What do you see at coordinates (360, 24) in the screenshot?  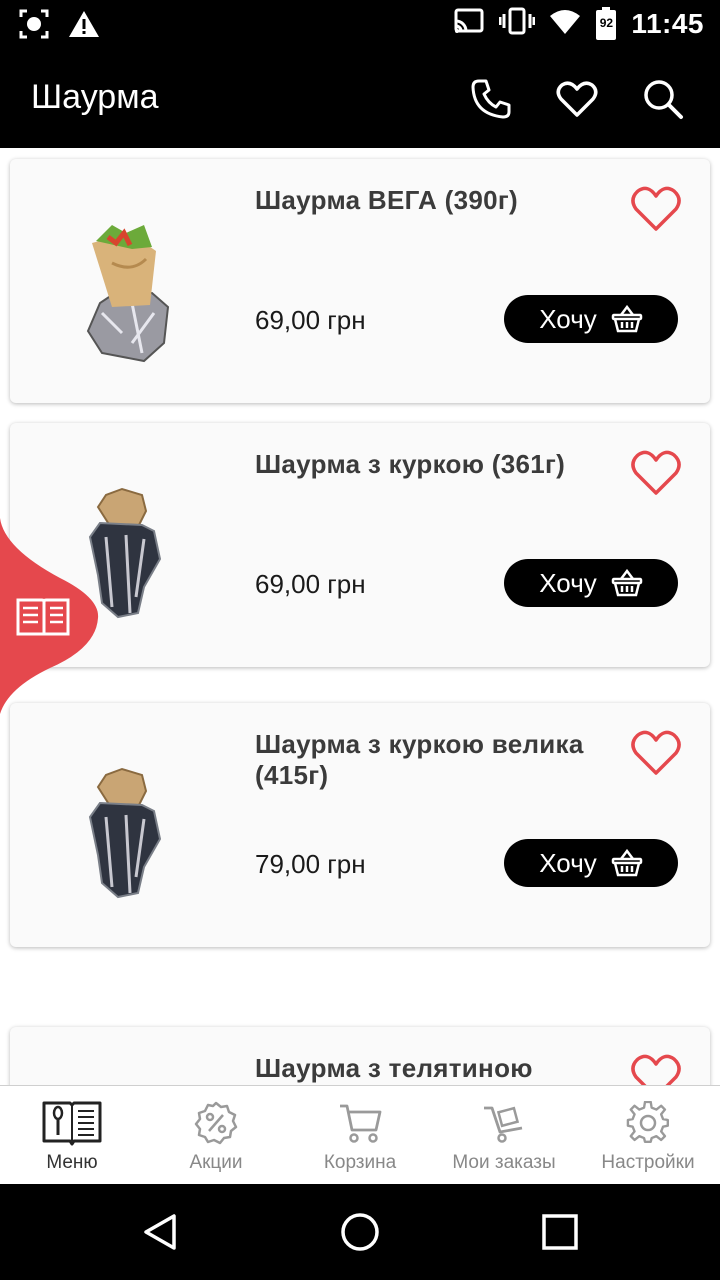 I see `status-bar: 92 11:45` at bounding box center [360, 24].